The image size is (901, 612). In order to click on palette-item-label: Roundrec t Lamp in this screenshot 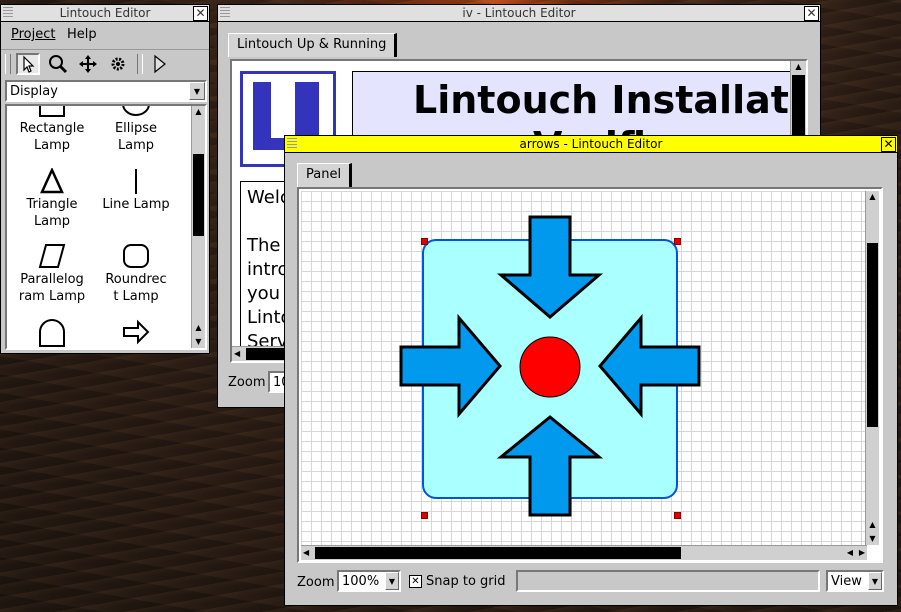, I will do `click(136, 288)`.